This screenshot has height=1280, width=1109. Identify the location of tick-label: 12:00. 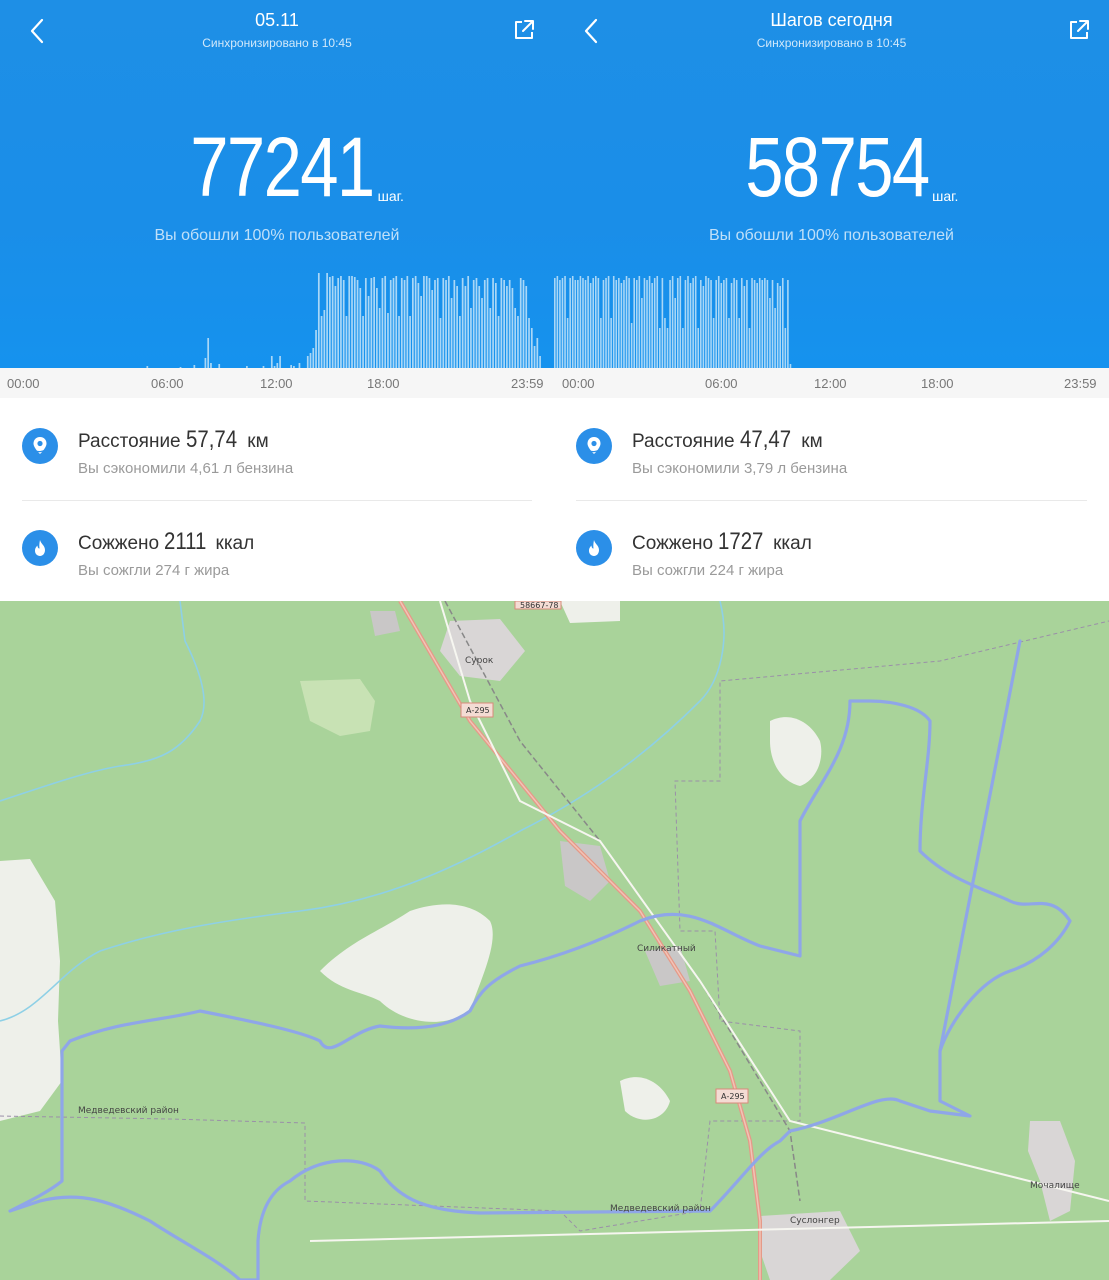
(830, 383).